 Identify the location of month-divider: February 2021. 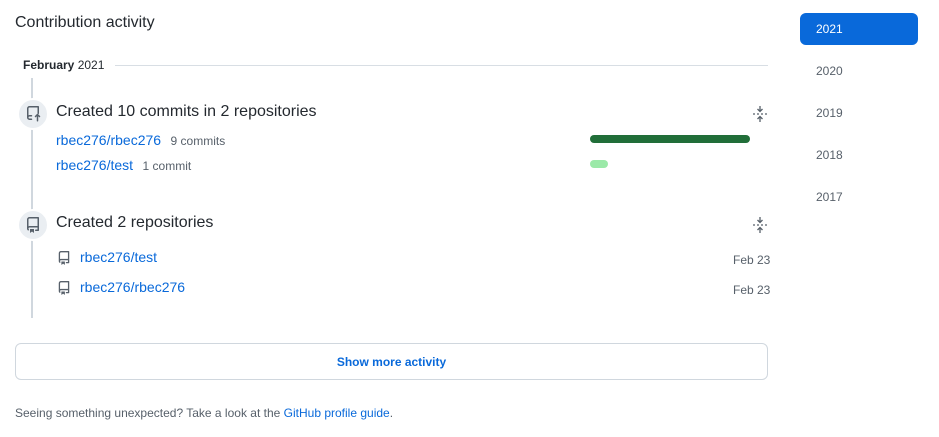
(391, 66).